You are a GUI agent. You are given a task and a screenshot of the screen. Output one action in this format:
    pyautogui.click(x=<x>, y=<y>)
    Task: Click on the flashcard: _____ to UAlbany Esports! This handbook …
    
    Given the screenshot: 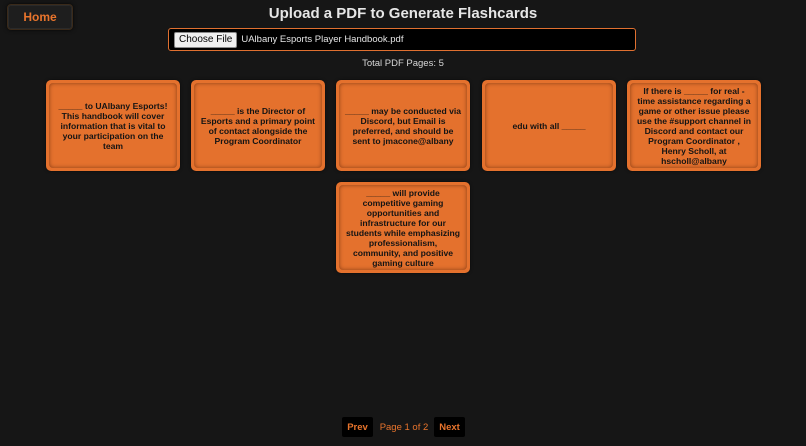 What is the action you would take?
    pyautogui.click(x=113, y=125)
    